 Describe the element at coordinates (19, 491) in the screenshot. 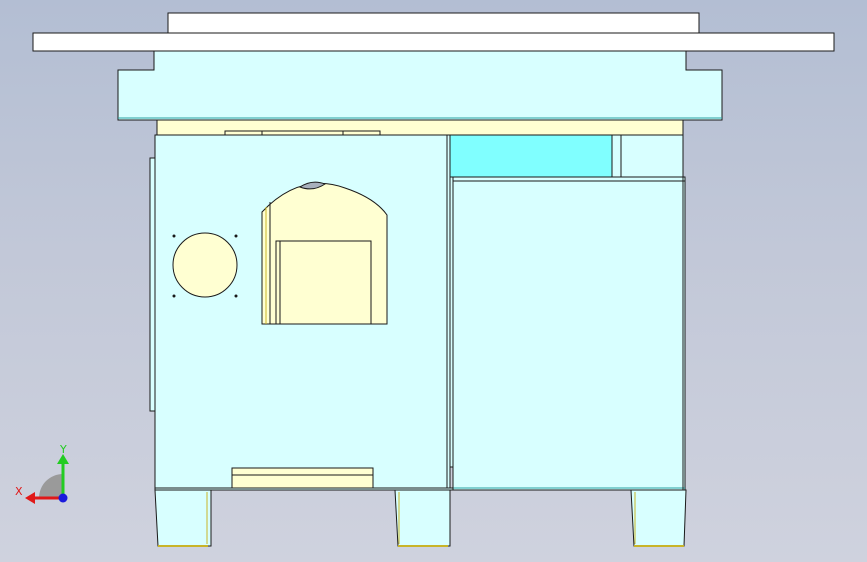

I see `x-axis-label: X` at that location.